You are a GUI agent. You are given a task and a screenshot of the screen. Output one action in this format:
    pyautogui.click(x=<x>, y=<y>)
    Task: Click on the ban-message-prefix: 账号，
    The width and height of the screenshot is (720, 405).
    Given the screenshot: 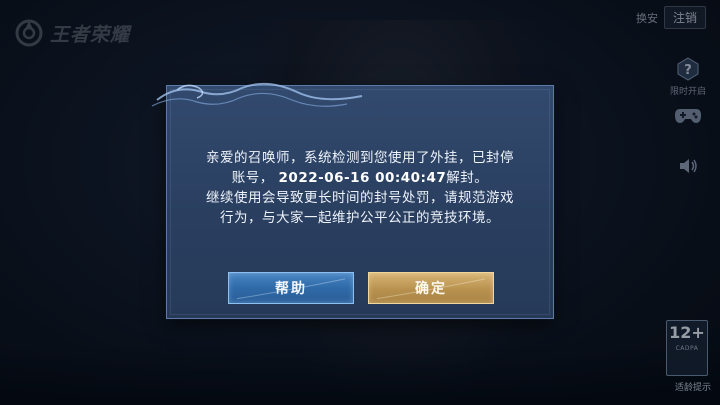 What is the action you would take?
    pyautogui.click(x=252, y=178)
    